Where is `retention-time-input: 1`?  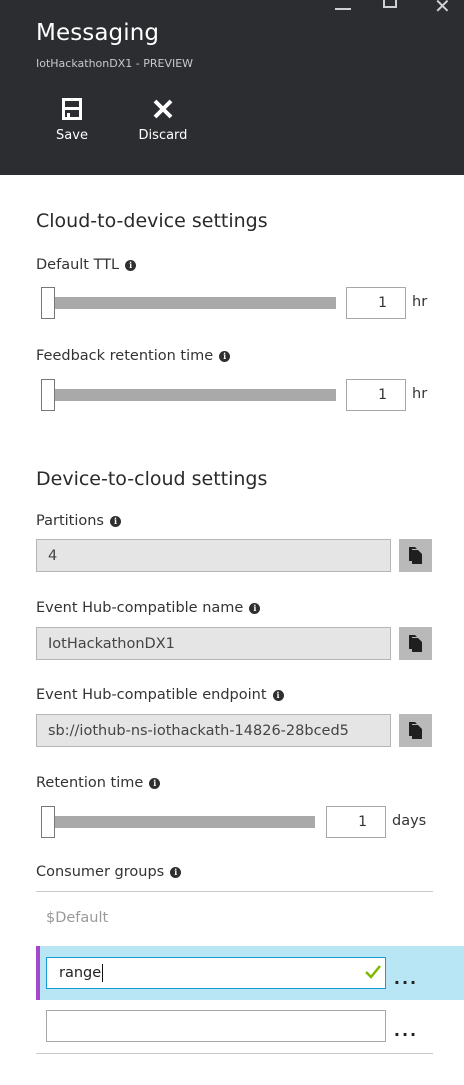 retention-time-input: 1 is located at coordinates (356, 822).